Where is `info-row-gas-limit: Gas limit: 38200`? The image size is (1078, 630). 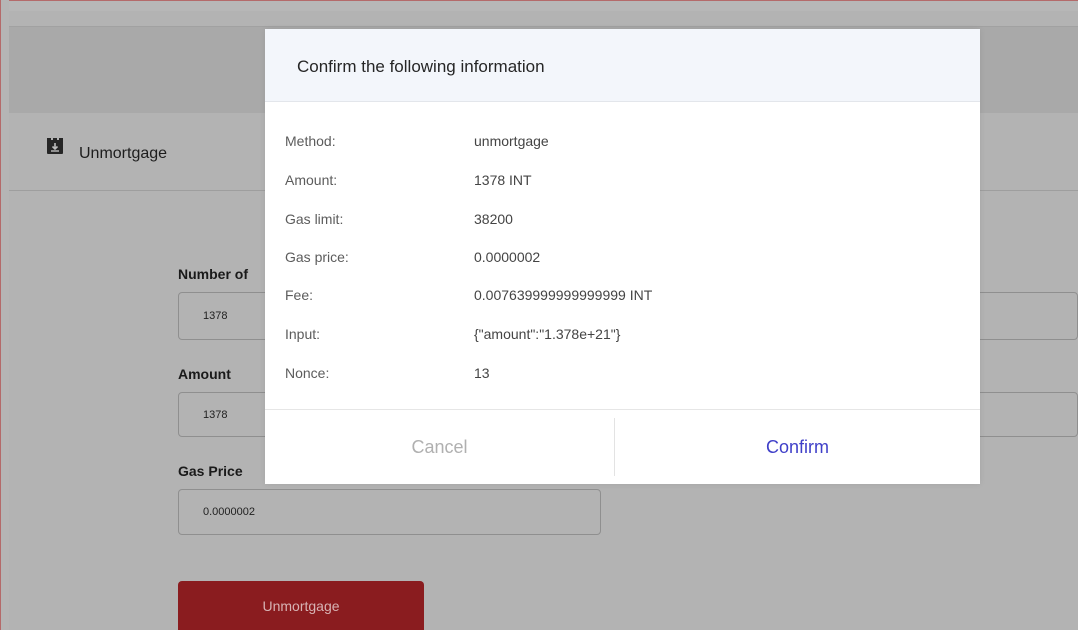 info-row-gas-limit: Gas limit: 38200 is located at coordinates (622, 221).